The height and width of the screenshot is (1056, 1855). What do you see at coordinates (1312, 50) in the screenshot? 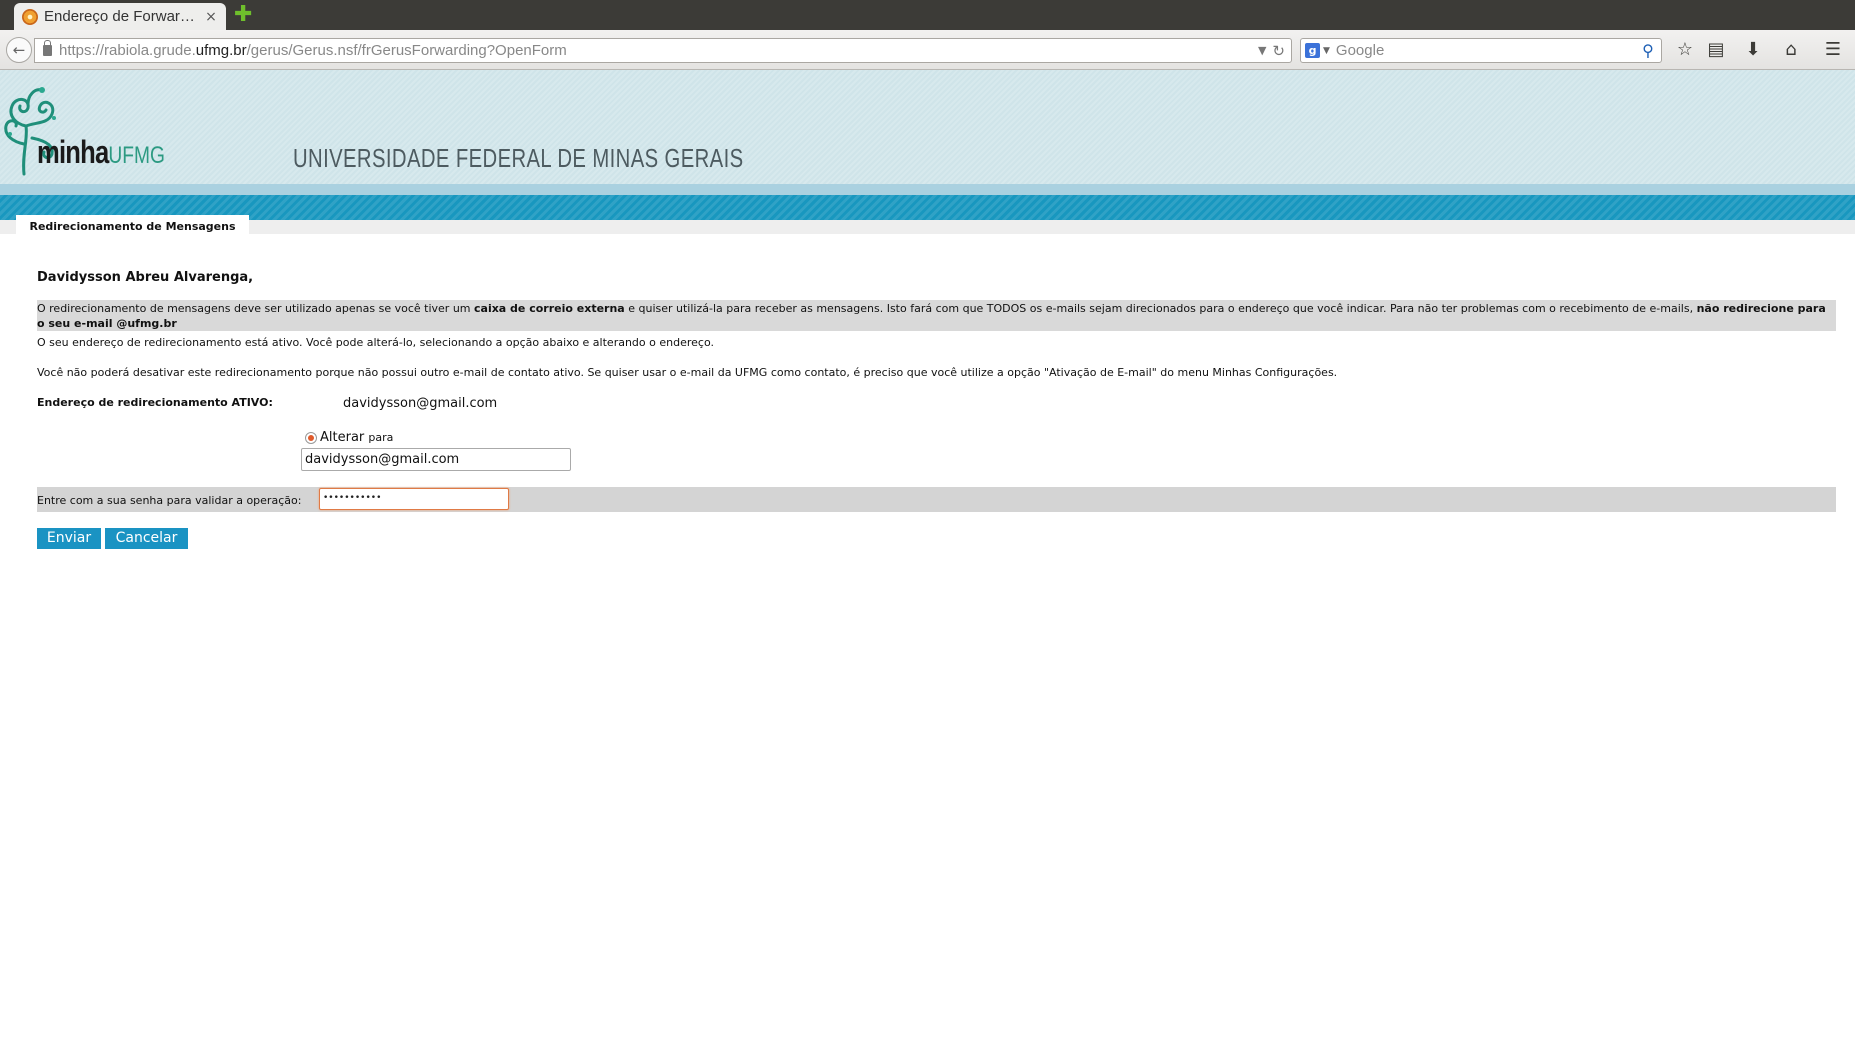
I see `google-icon: g` at bounding box center [1312, 50].